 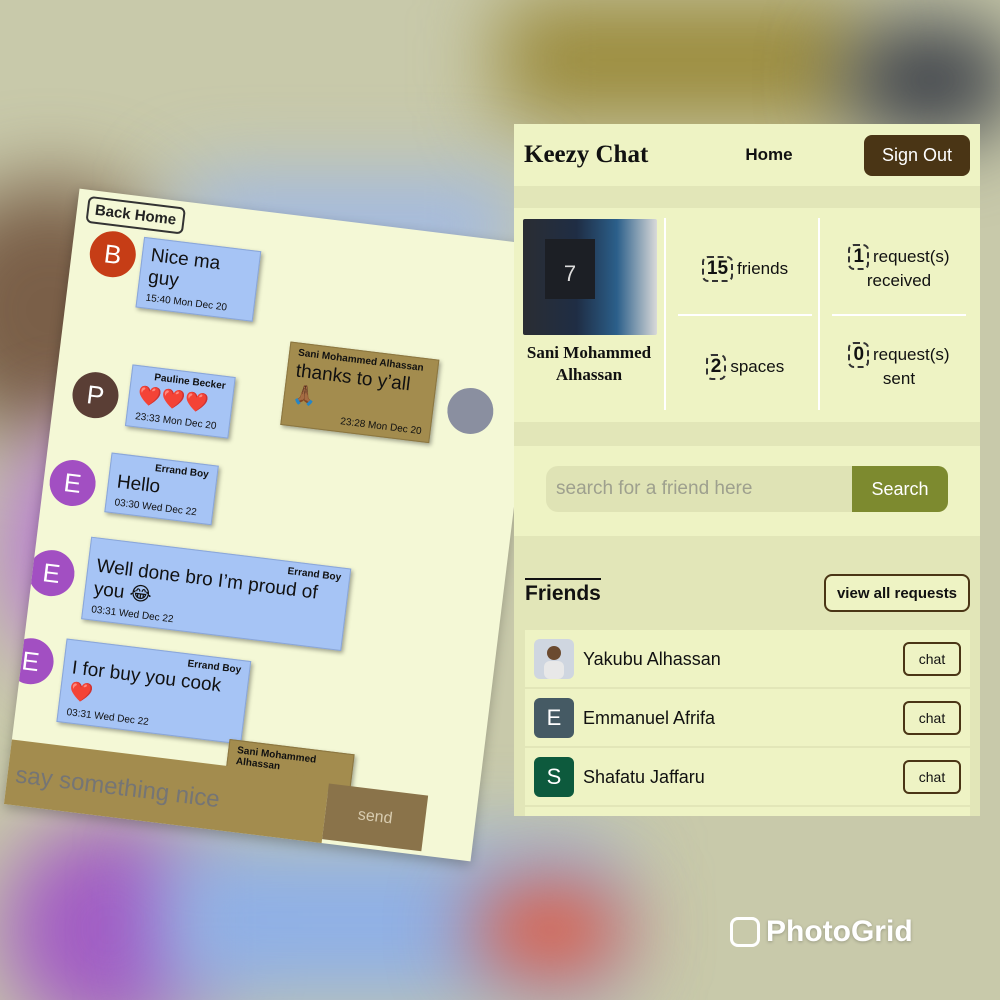 What do you see at coordinates (899, 268) in the screenshot?
I see `stat-requests-received: 1 request(s) received` at bounding box center [899, 268].